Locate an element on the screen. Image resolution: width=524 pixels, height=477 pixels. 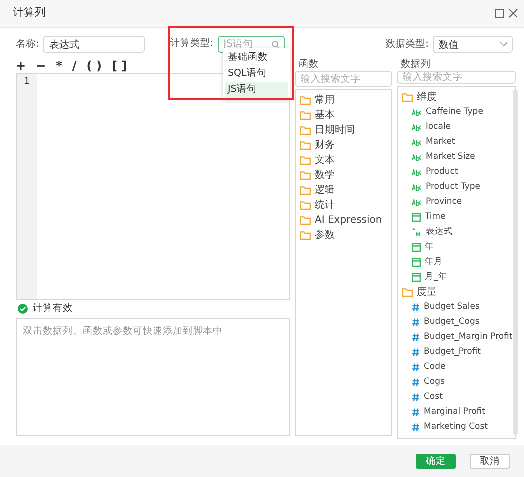
data-column-item: Caffeine Type is located at coordinates (457, 112).